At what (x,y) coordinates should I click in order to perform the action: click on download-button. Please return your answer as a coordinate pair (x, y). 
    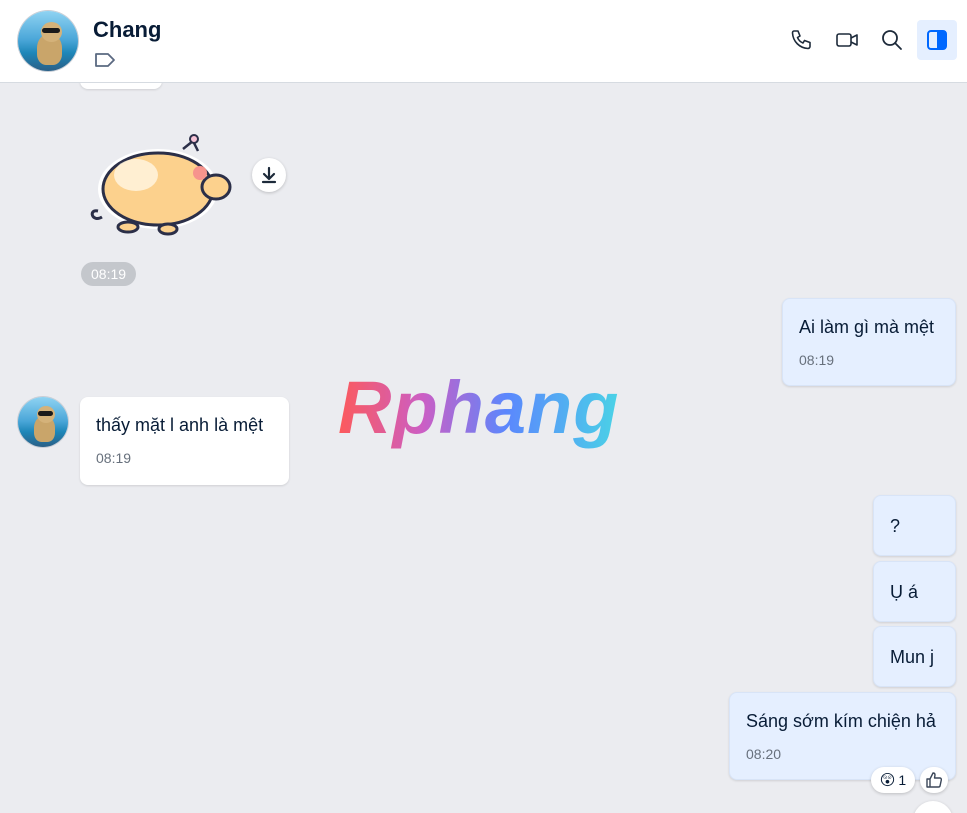
    Looking at the image, I should click on (269, 175).